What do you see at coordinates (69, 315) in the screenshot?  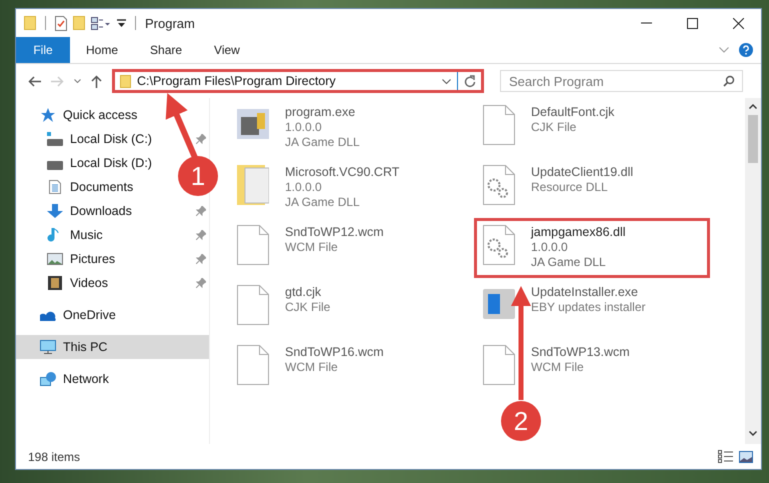 I see `sidebar-item: OneDrive` at bounding box center [69, 315].